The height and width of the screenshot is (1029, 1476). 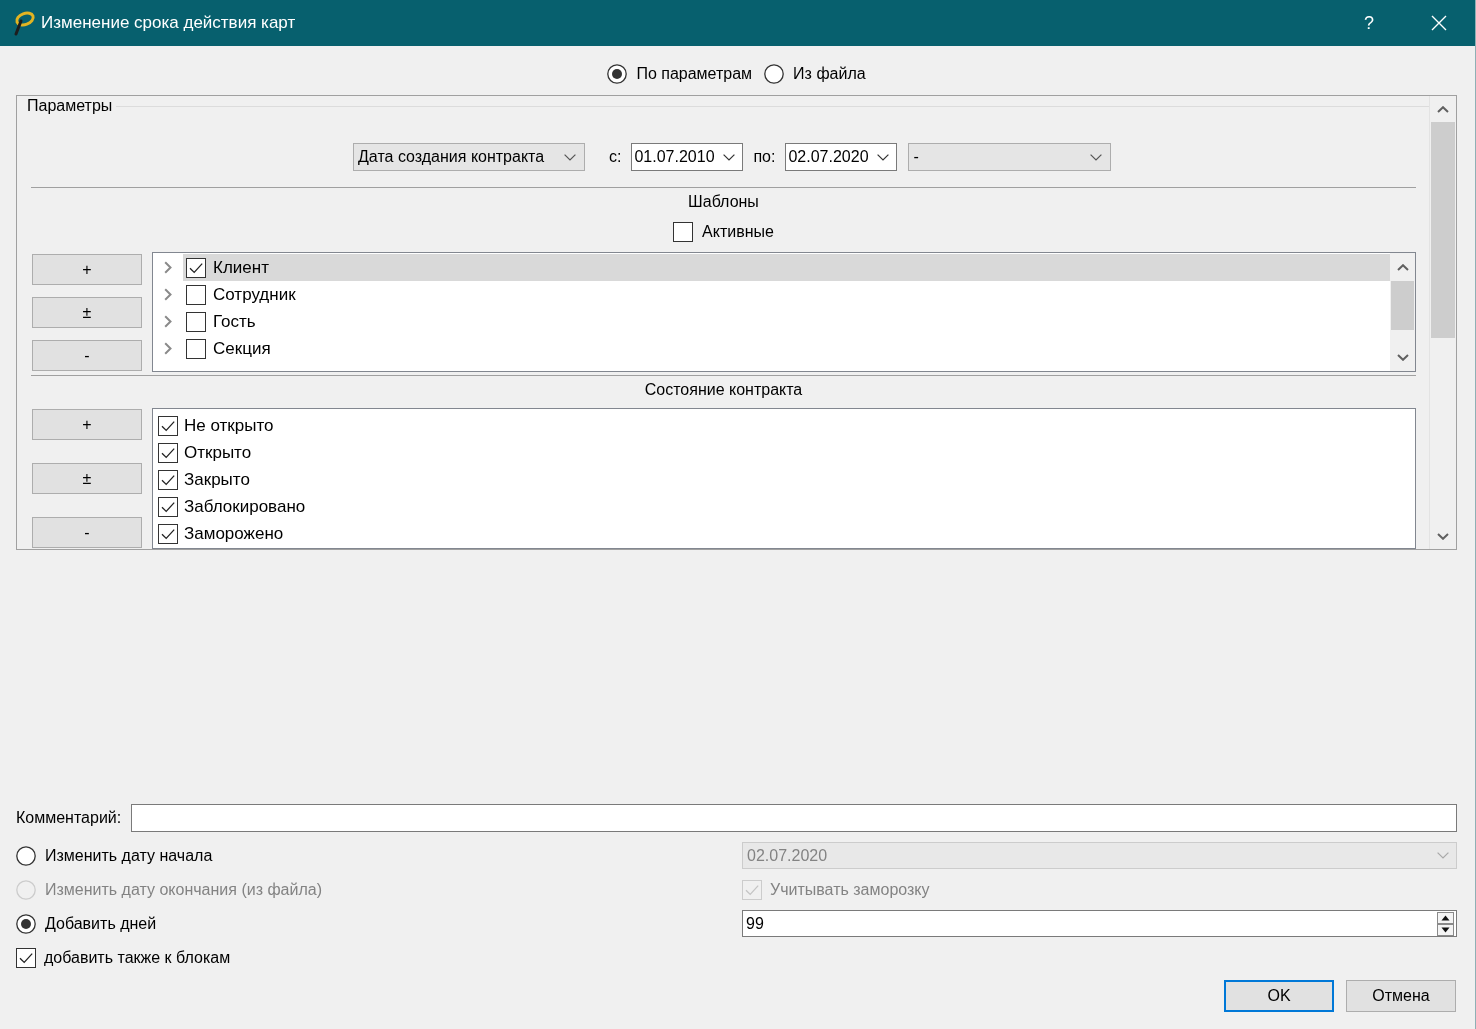 What do you see at coordinates (1099, 923) in the screenshot?
I see `number-field: 99` at bounding box center [1099, 923].